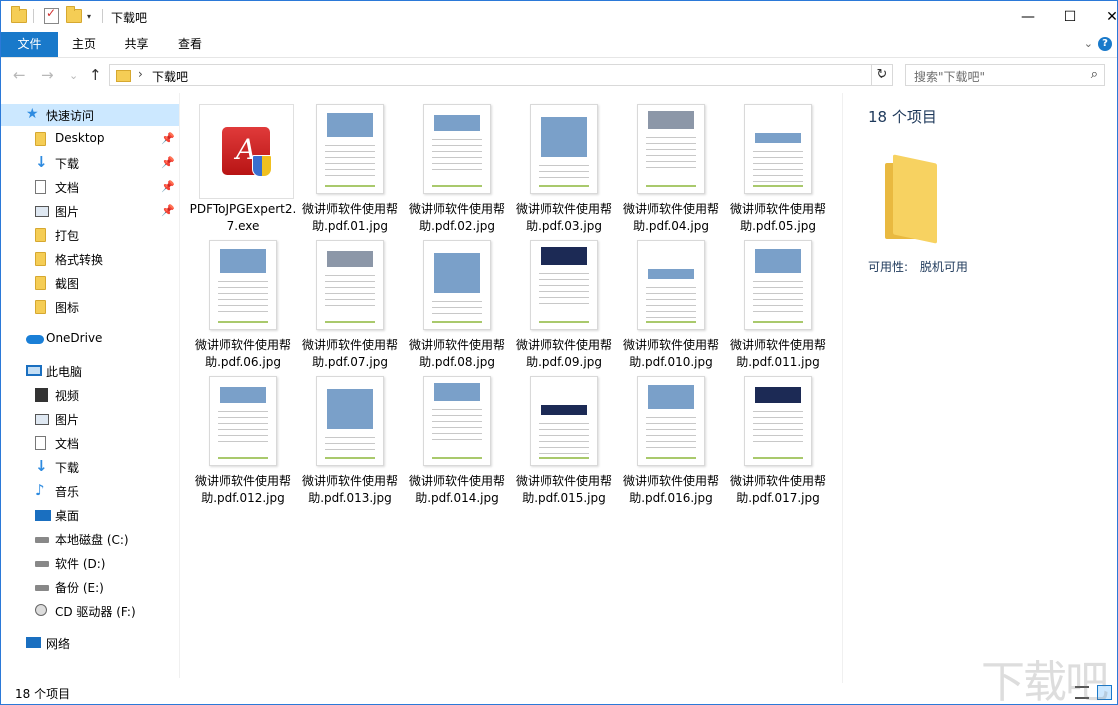  Describe the element at coordinates (1094, 74) in the screenshot. I see `search-icon: ⌕` at that location.